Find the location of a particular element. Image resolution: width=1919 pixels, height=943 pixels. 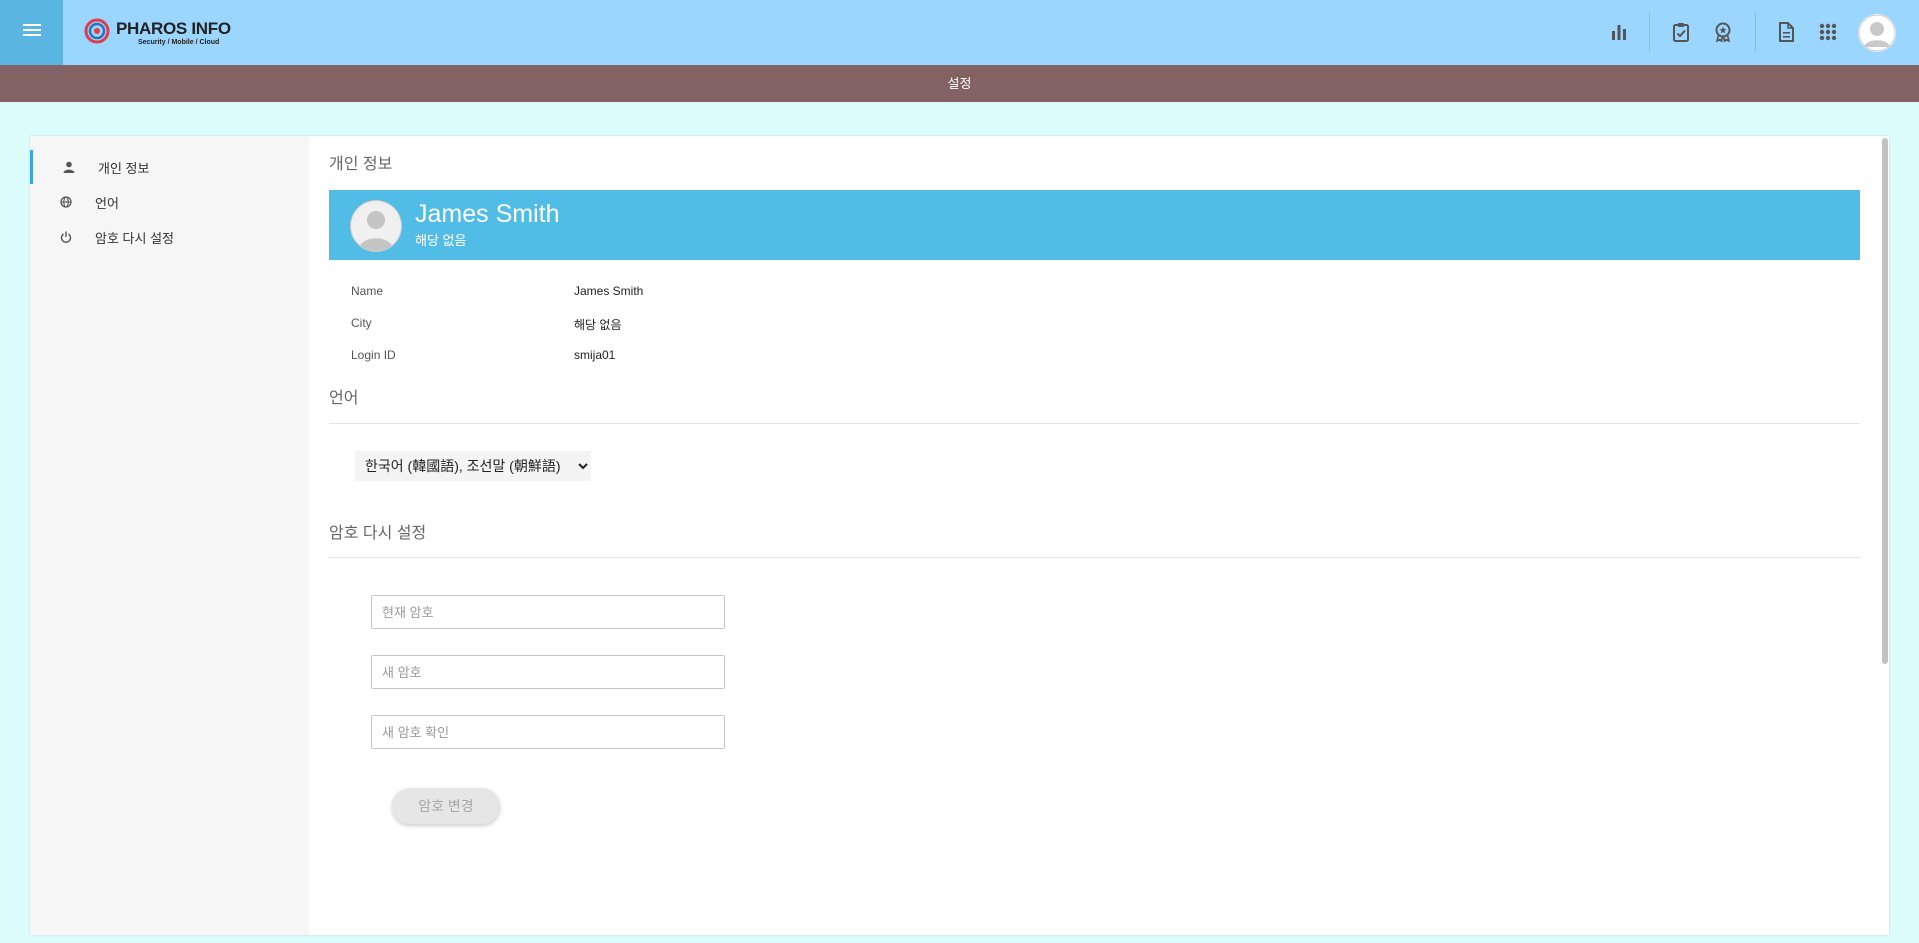

menu-icon is located at coordinates (32, 32).